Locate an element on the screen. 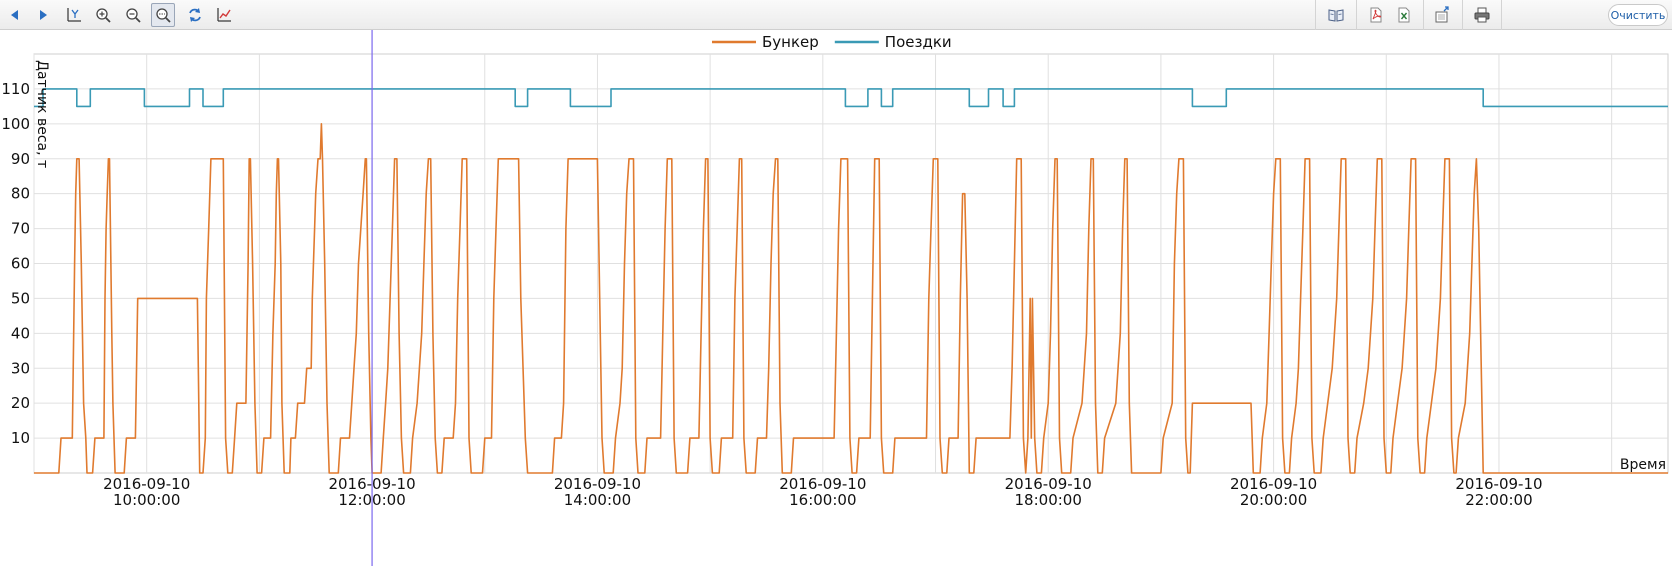 This screenshot has height=566, width=1672. chart-legend: Бункер Поездки is located at coordinates (832, 42).